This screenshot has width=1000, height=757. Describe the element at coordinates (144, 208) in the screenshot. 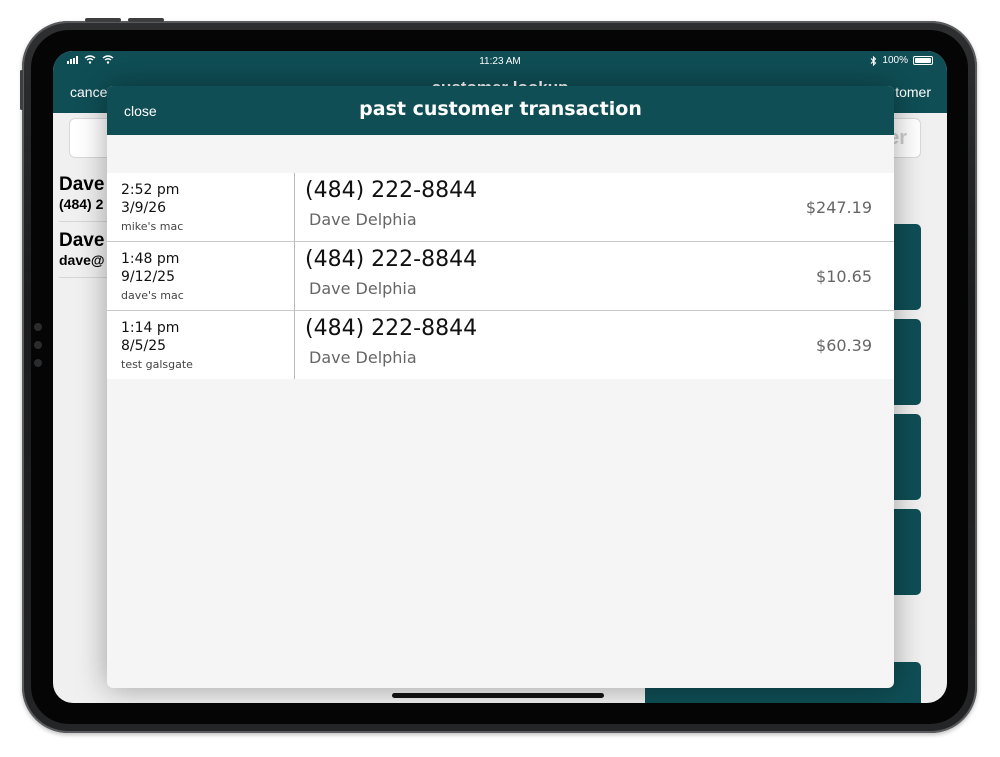

I see `transaction-date: 3/9/26` at that location.